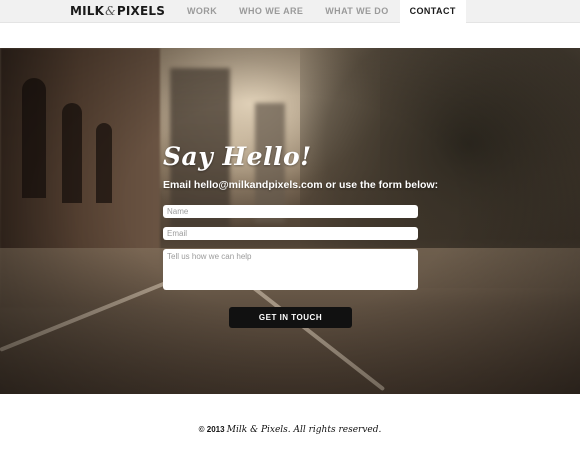  What do you see at coordinates (290, 233) in the screenshot?
I see `email-input` at bounding box center [290, 233].